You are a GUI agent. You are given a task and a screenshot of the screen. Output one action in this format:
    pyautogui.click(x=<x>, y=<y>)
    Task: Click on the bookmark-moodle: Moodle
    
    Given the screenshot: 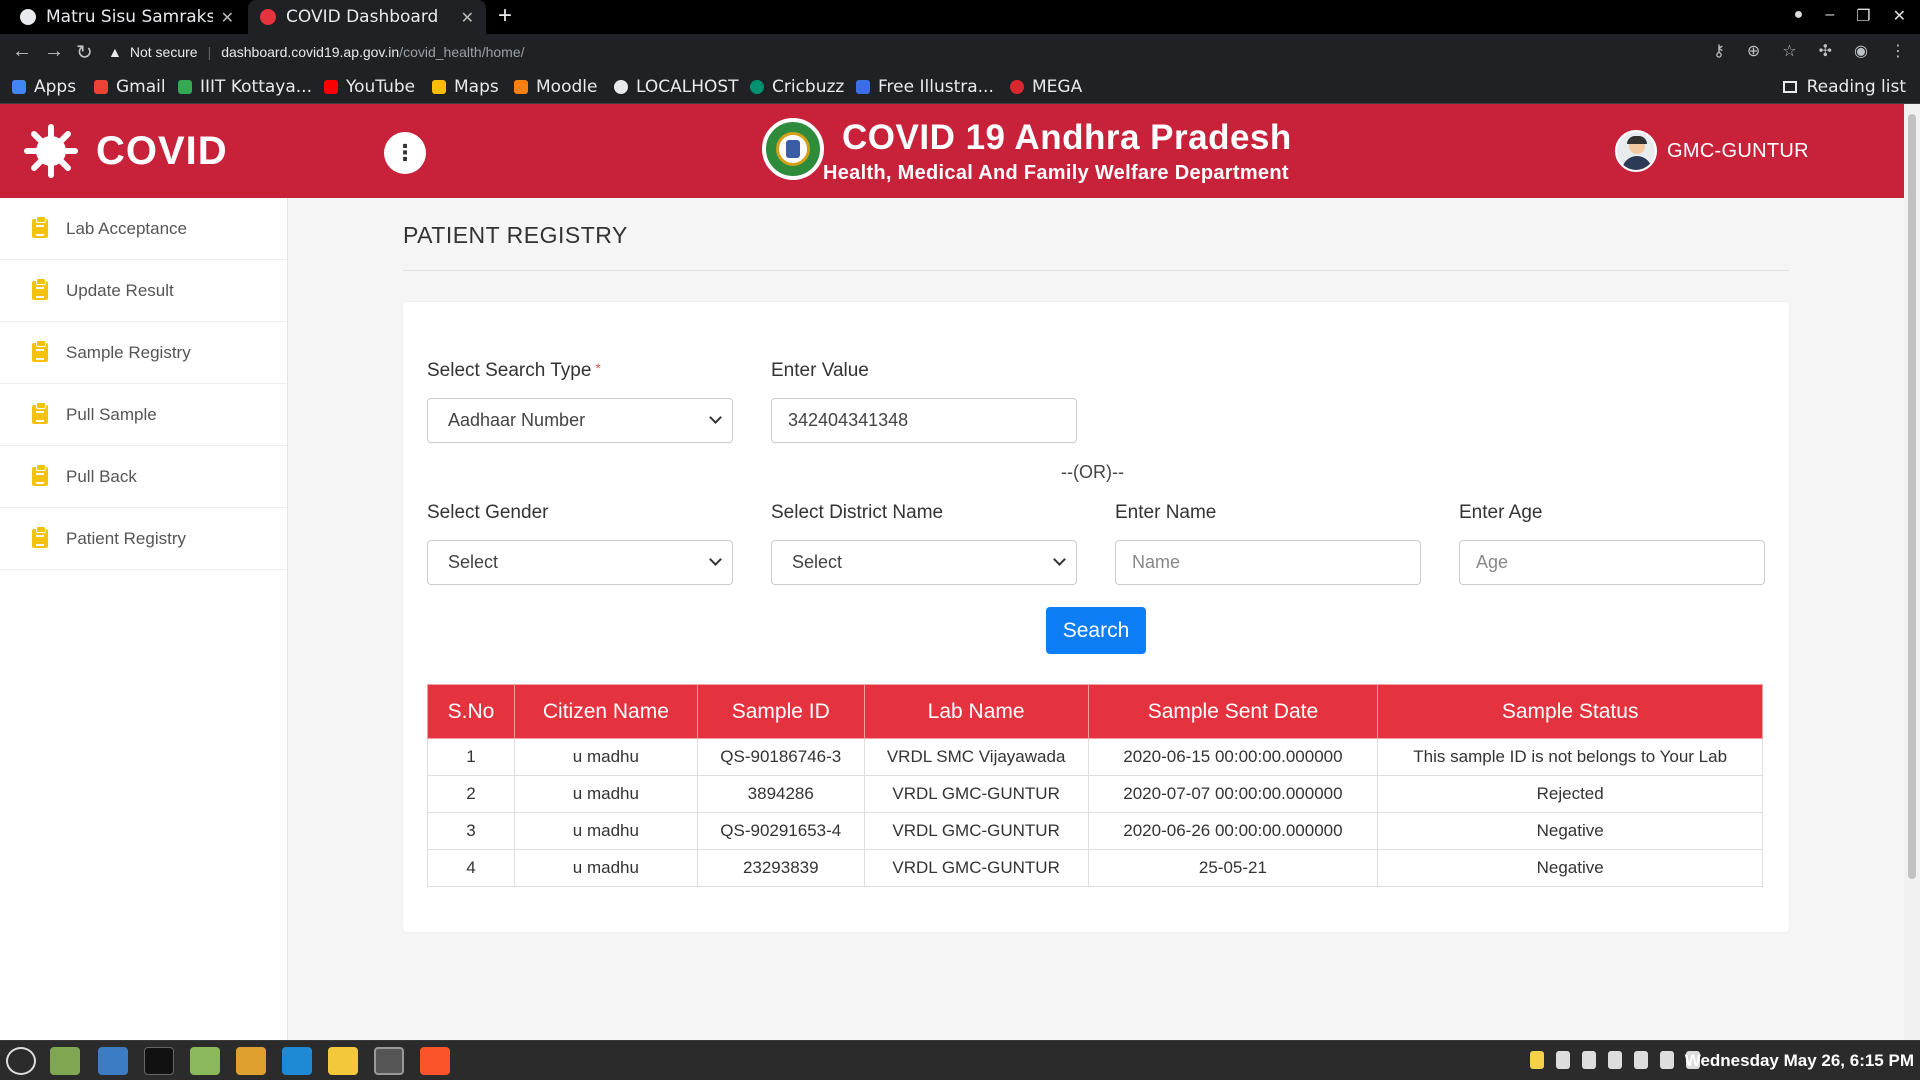 What is the action you would take?
    pyautogui.click(x=555, y=87)
    